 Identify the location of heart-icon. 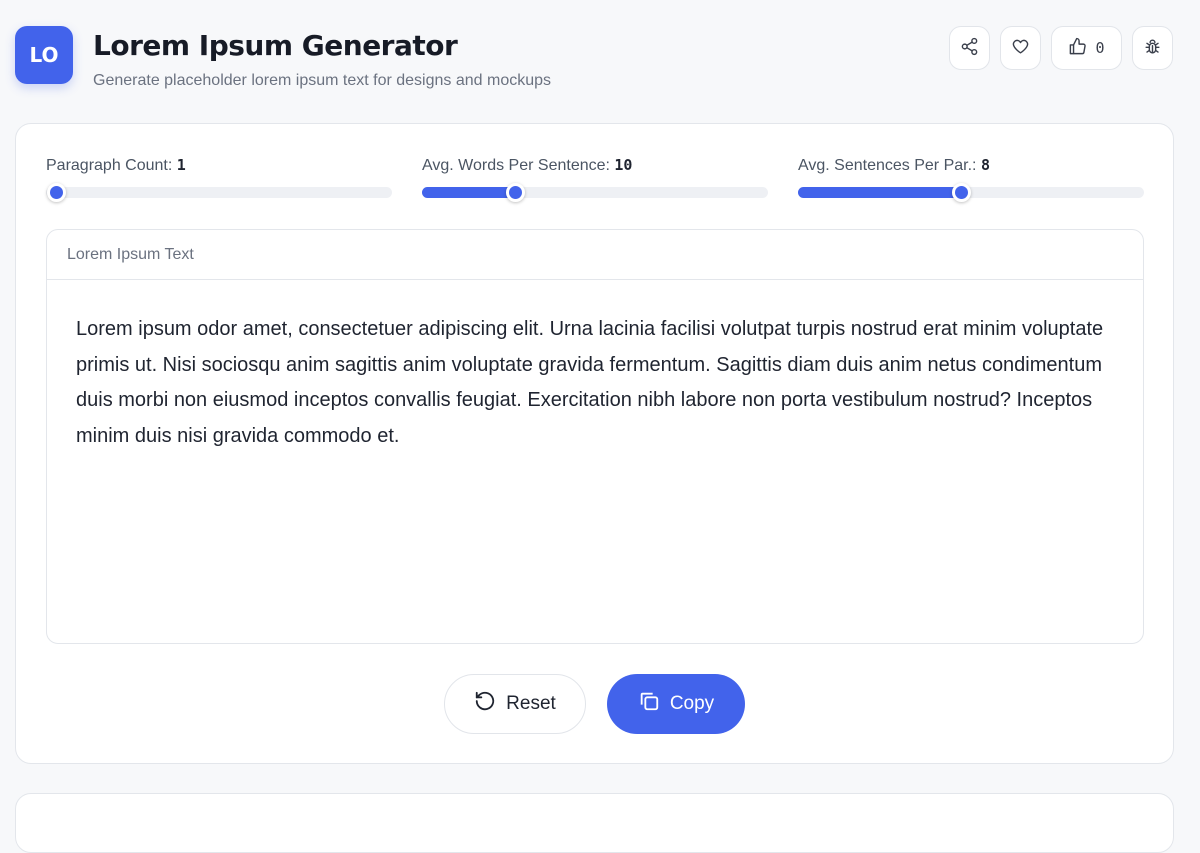
(1020, 48).